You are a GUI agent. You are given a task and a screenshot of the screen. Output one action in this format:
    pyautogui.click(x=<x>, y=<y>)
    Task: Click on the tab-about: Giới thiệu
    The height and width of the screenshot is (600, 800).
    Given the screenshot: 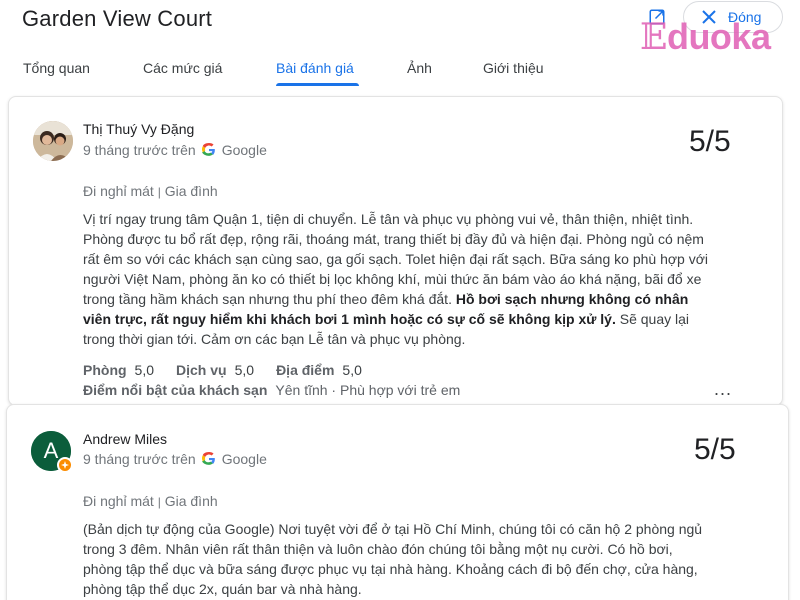 What is the action you would take?
    pyautogui.click(x=513, y=68)
    